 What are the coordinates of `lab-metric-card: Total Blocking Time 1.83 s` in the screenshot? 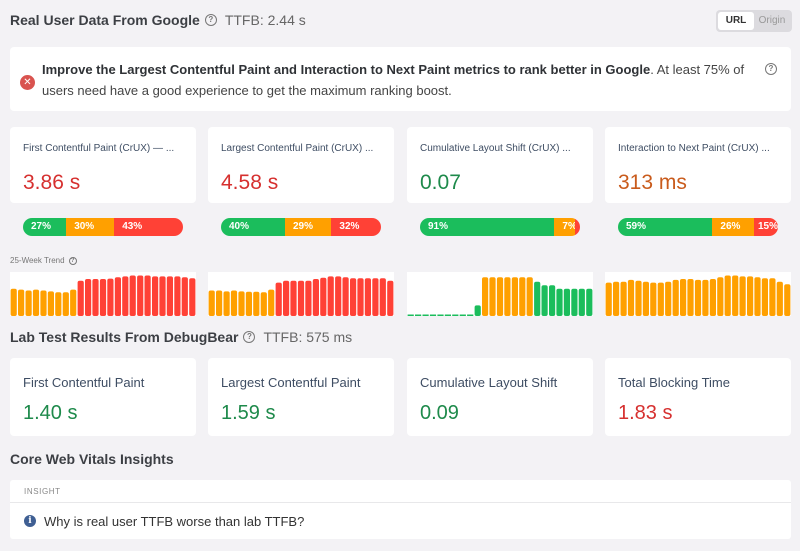 It's located at (698, 397).